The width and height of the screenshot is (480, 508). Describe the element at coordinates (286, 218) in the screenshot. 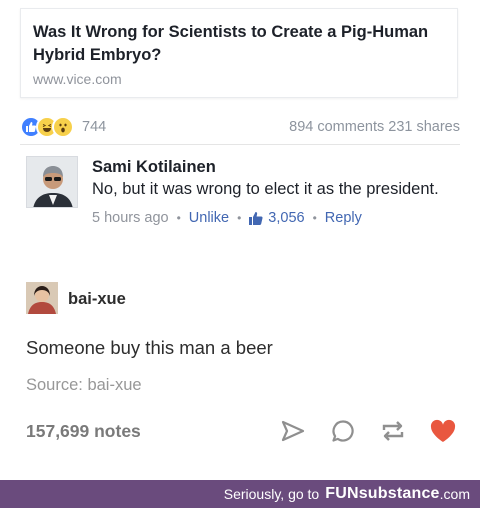

I see `like-count-value: 3,056` at that location.